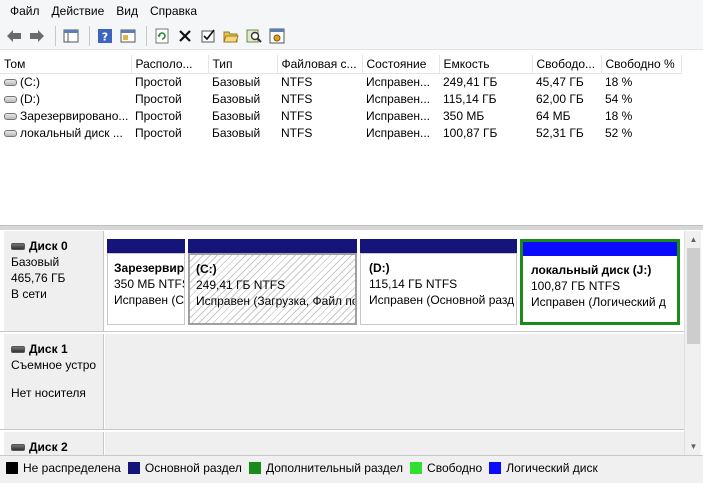 The image size is (703, 483). I want to click on properties-icon, so click(128, 36).